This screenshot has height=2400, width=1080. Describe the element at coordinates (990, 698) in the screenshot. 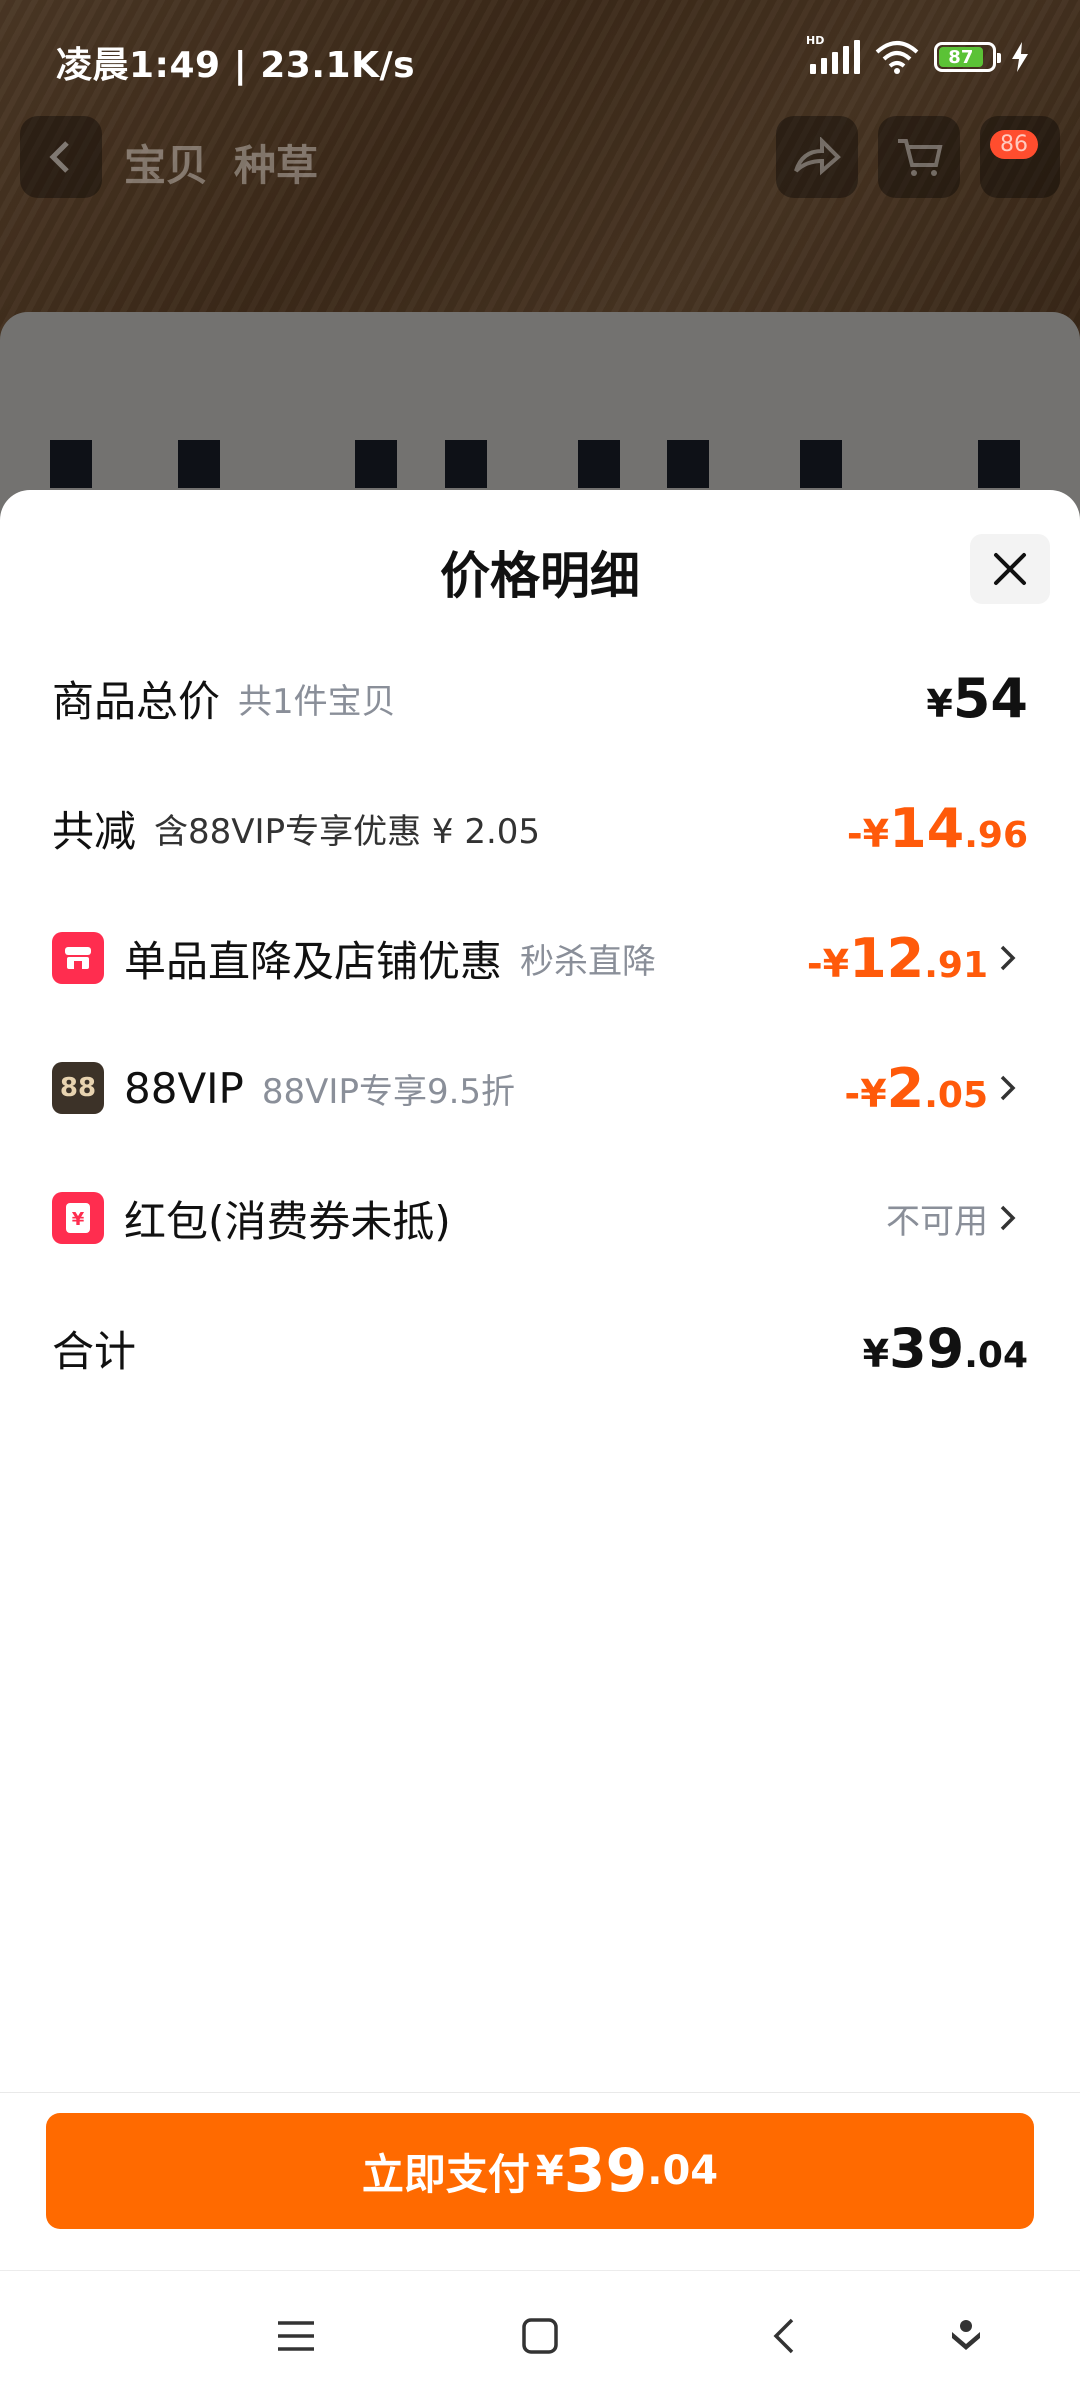

I see `amount-int: 54` at that location.